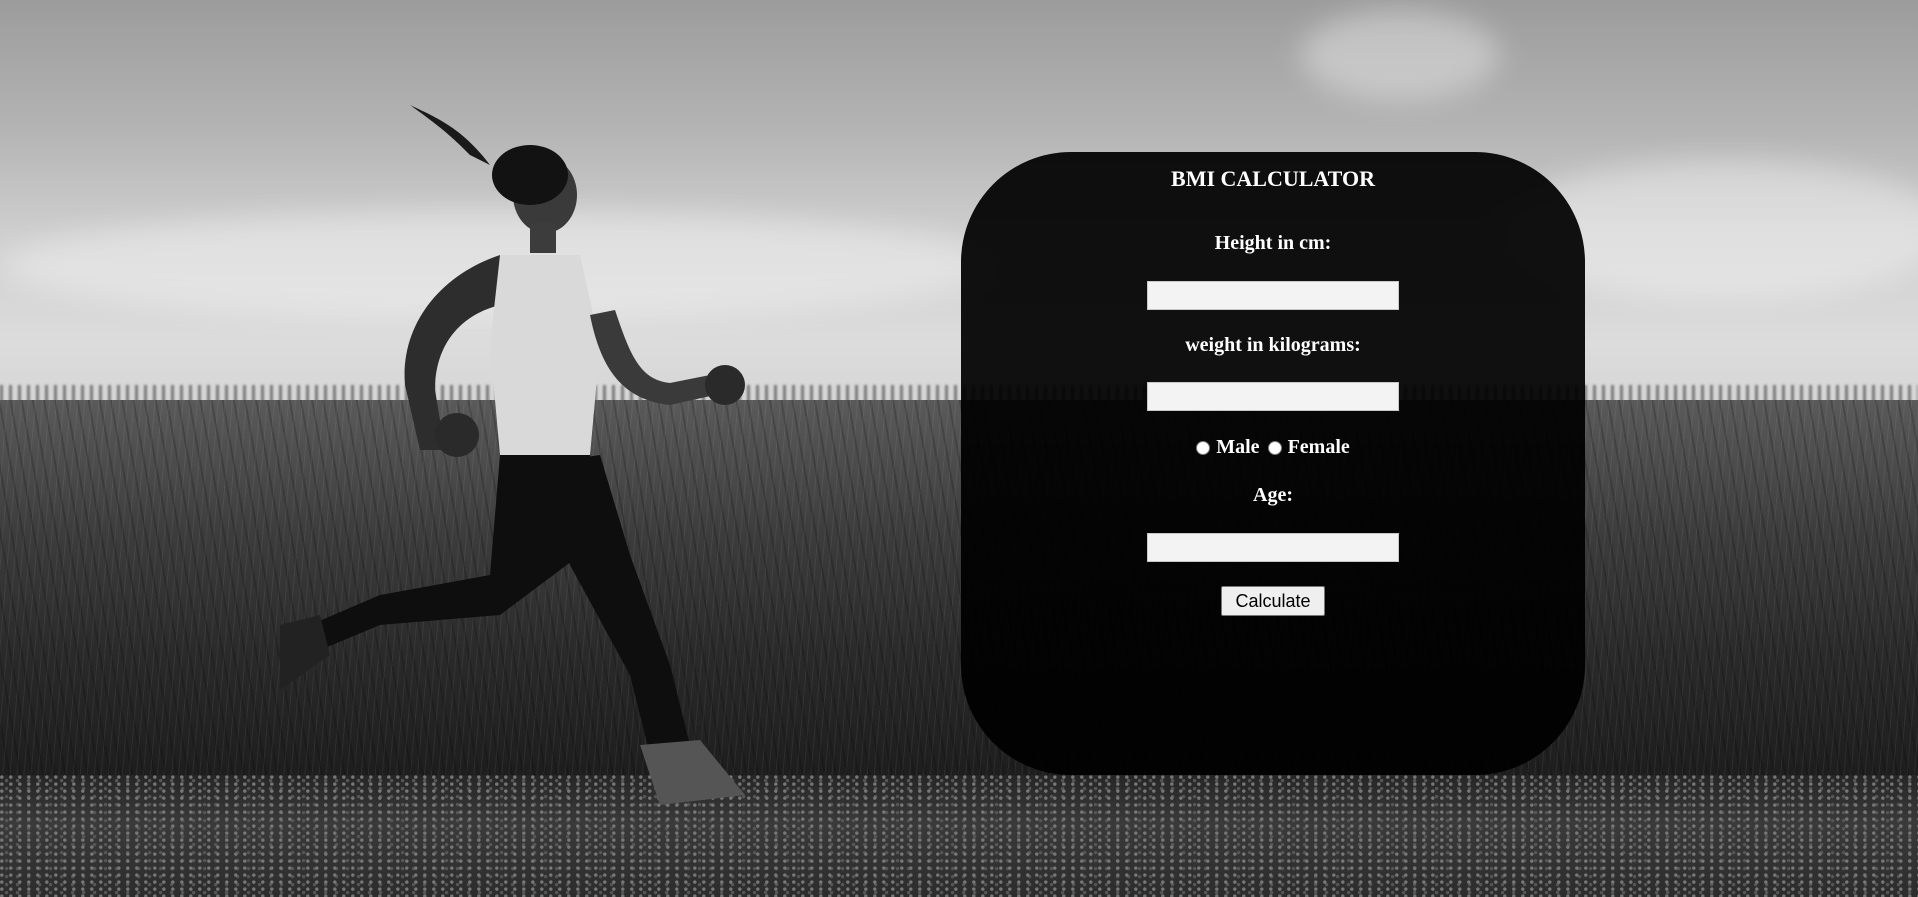  I want to click on age-label: Age:, so click(1273, 495).